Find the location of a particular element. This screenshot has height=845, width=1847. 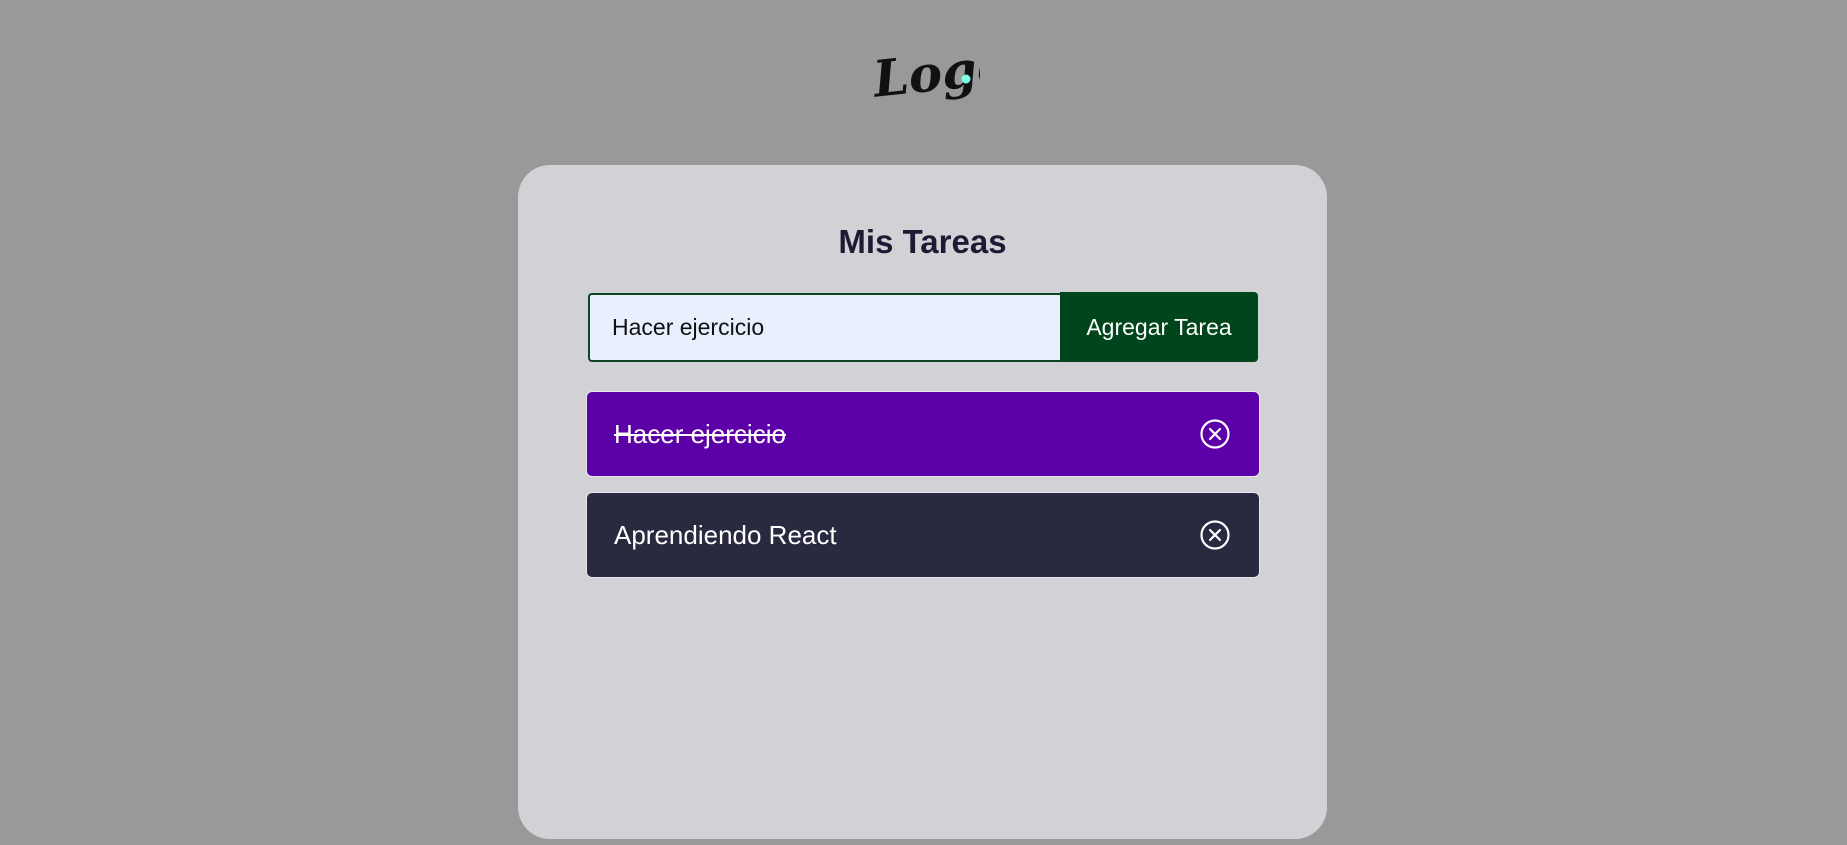

task-form: Agregar Tarea is located at coordinates (923, 327).